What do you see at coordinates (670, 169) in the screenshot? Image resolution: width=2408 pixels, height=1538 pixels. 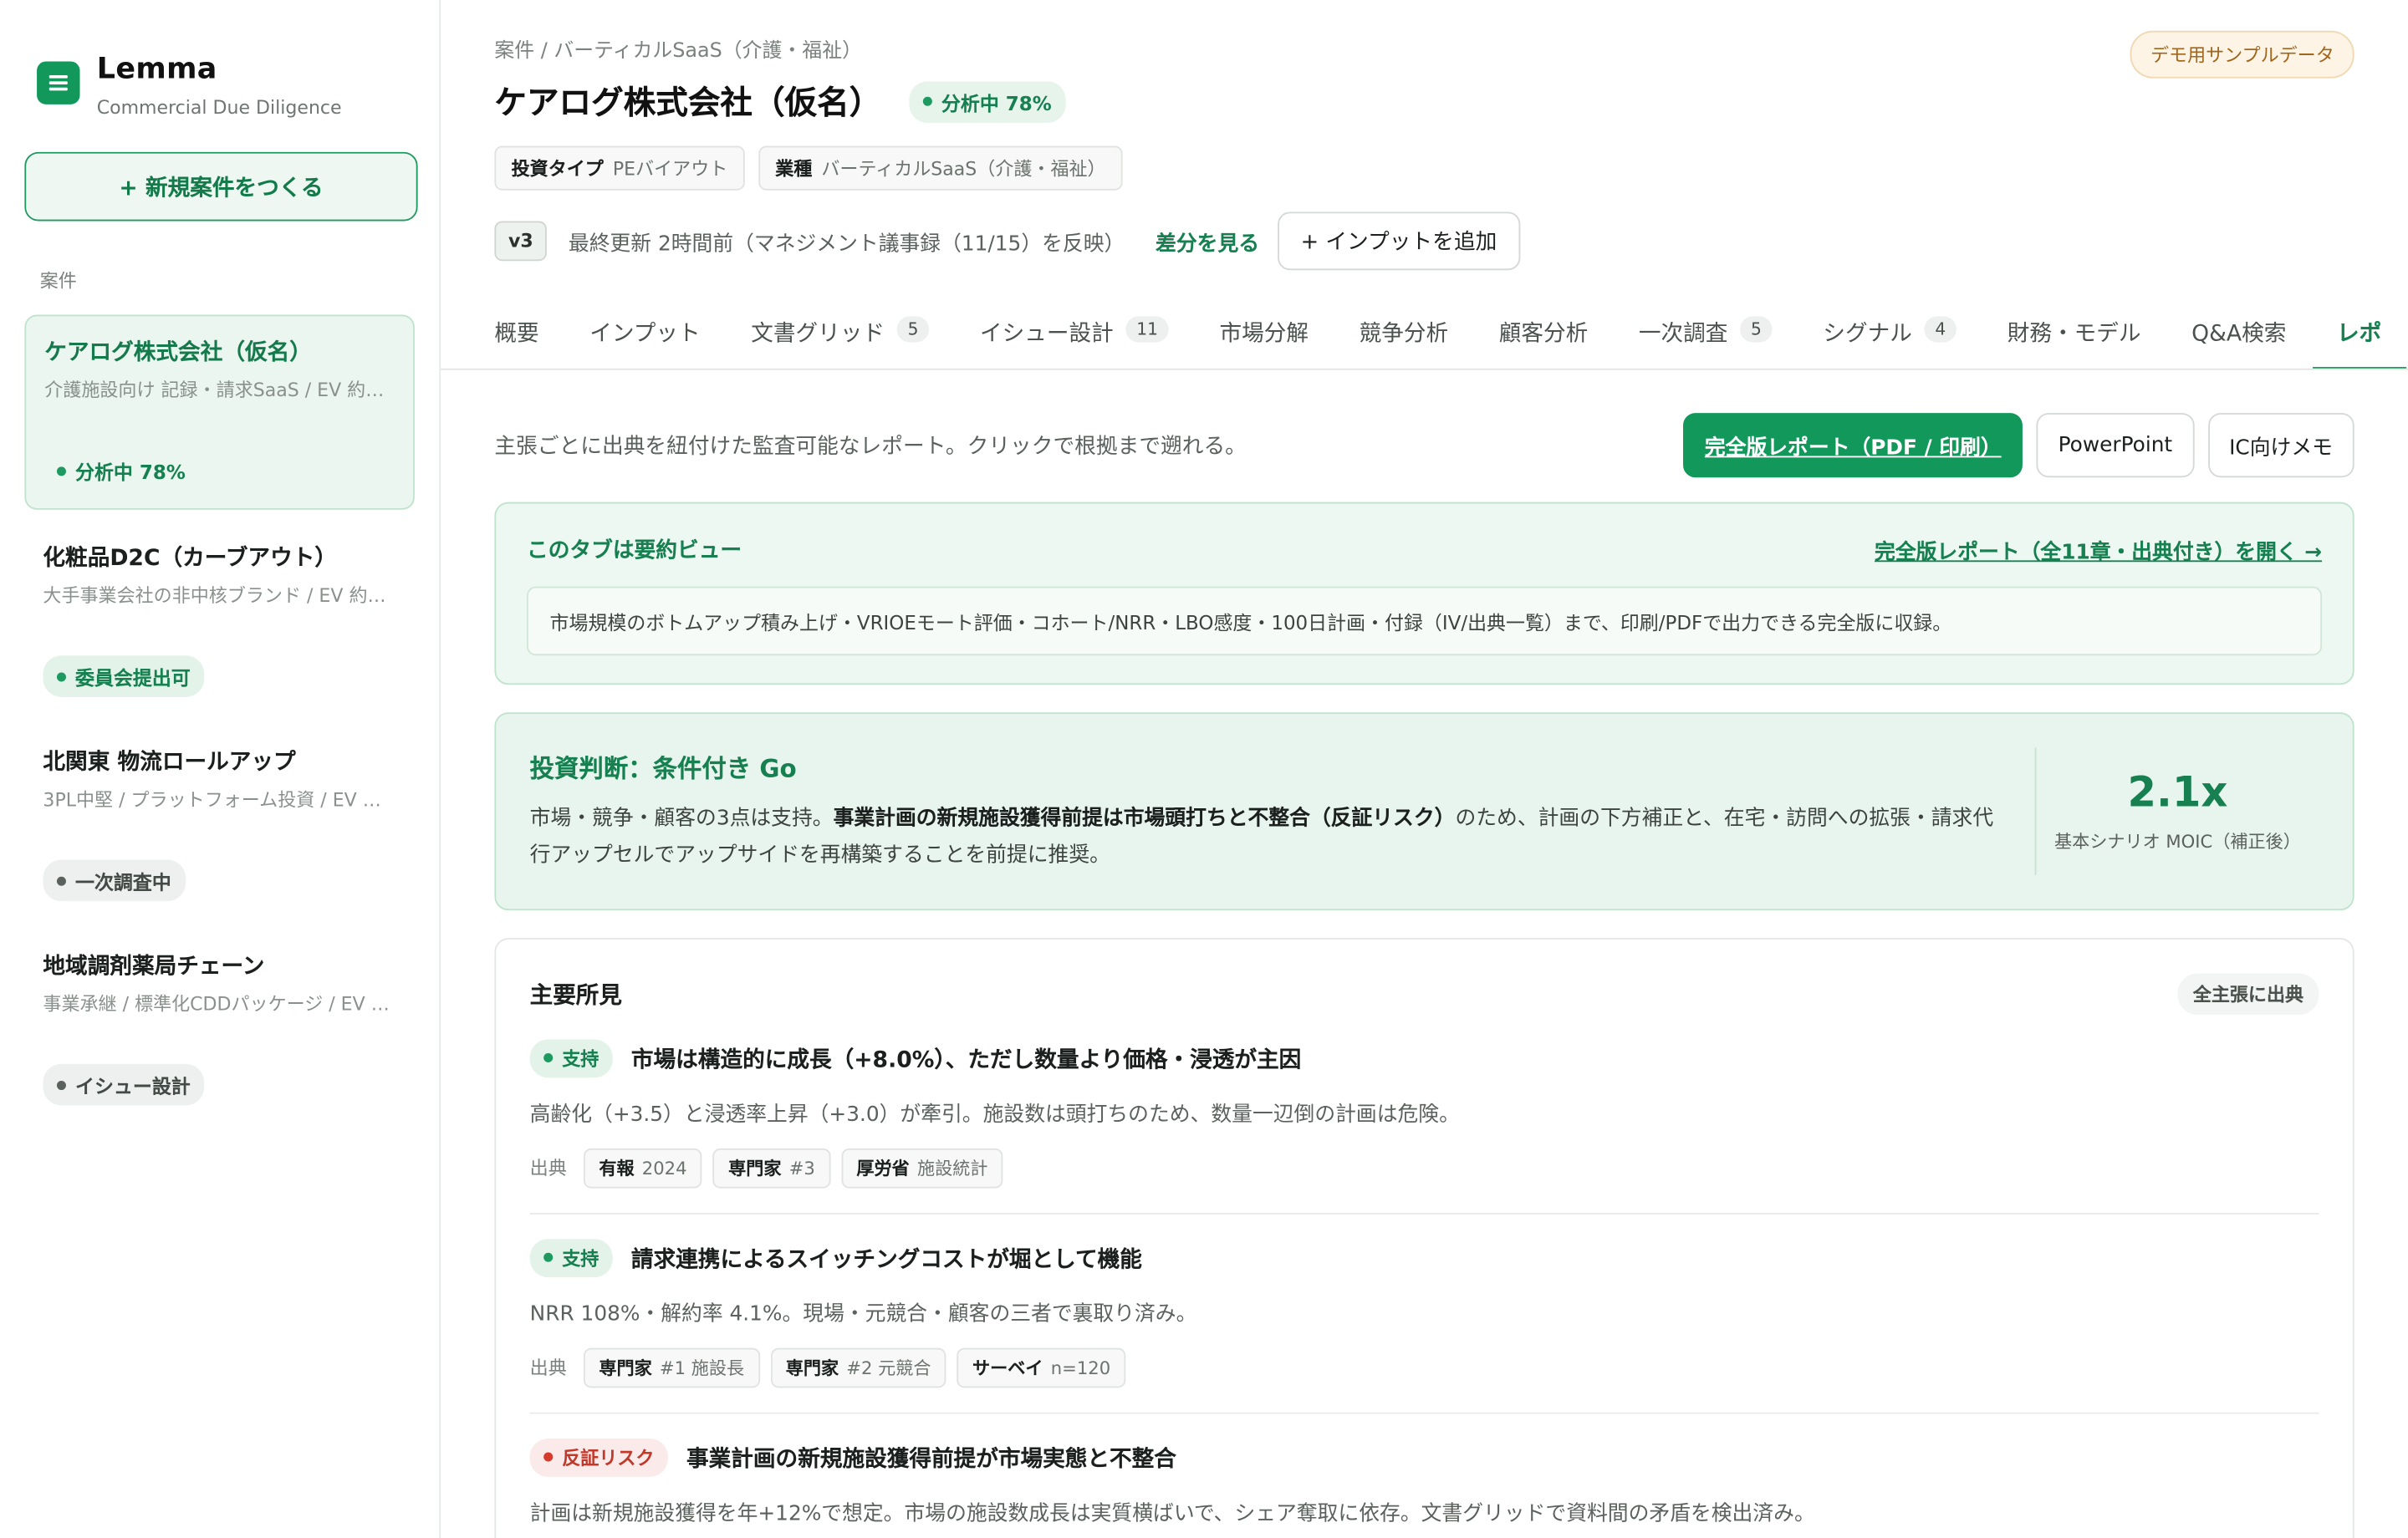 I see `meta-tag-value: PEバイアウト` at bounding box center [670, 169].